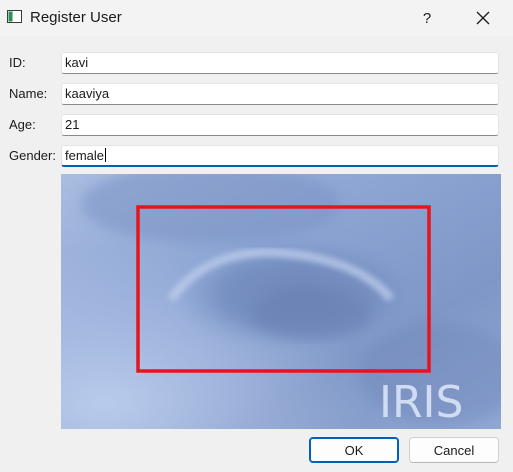 This screenshot has height=472, width=513. I want to click on close-icon, so click(483, 18).